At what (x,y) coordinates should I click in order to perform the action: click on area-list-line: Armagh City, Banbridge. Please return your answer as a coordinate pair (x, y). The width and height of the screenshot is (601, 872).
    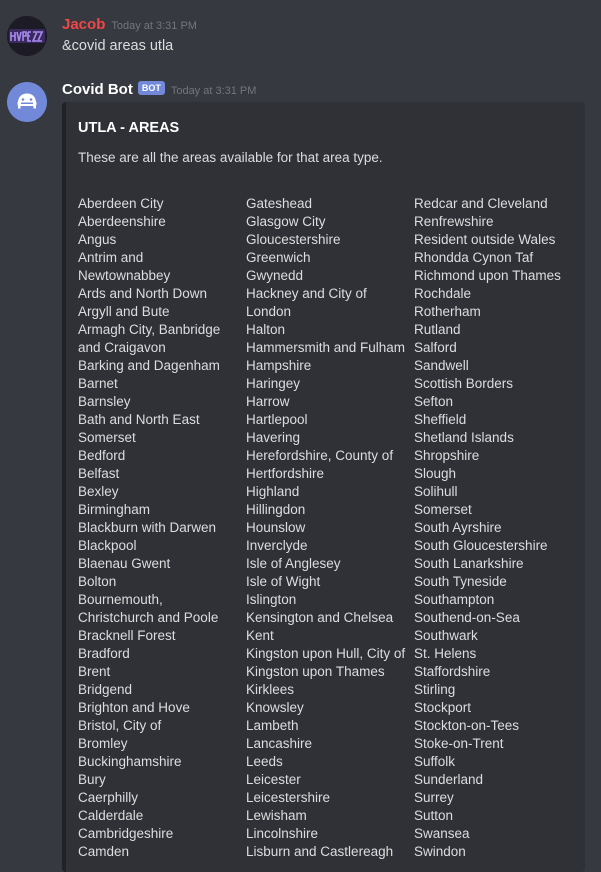
    Looking at the image, I should click on (149, 329).